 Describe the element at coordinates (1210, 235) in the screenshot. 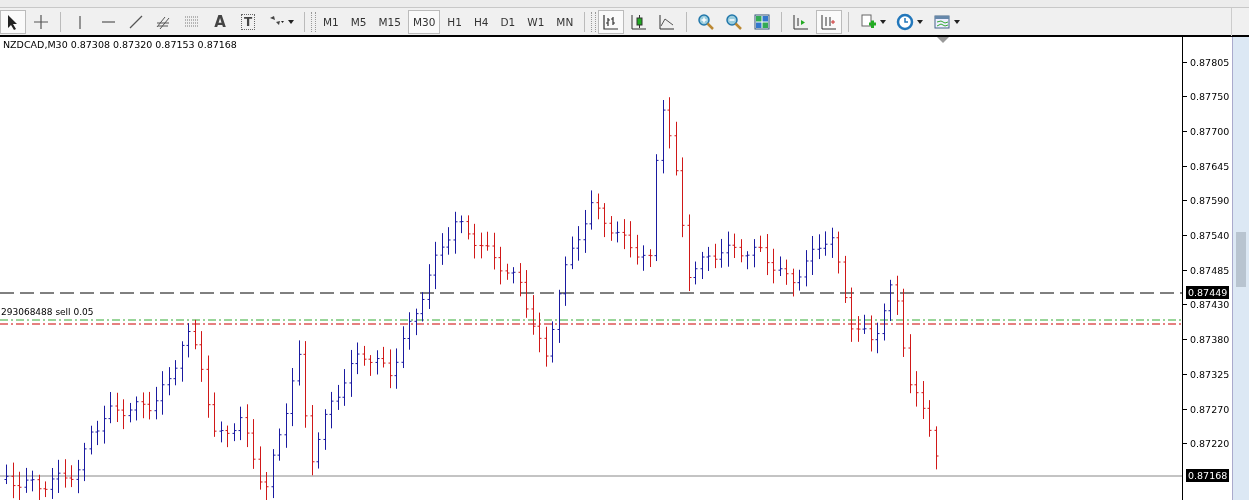

I see `price-tick-label: 0.87540` at that location.